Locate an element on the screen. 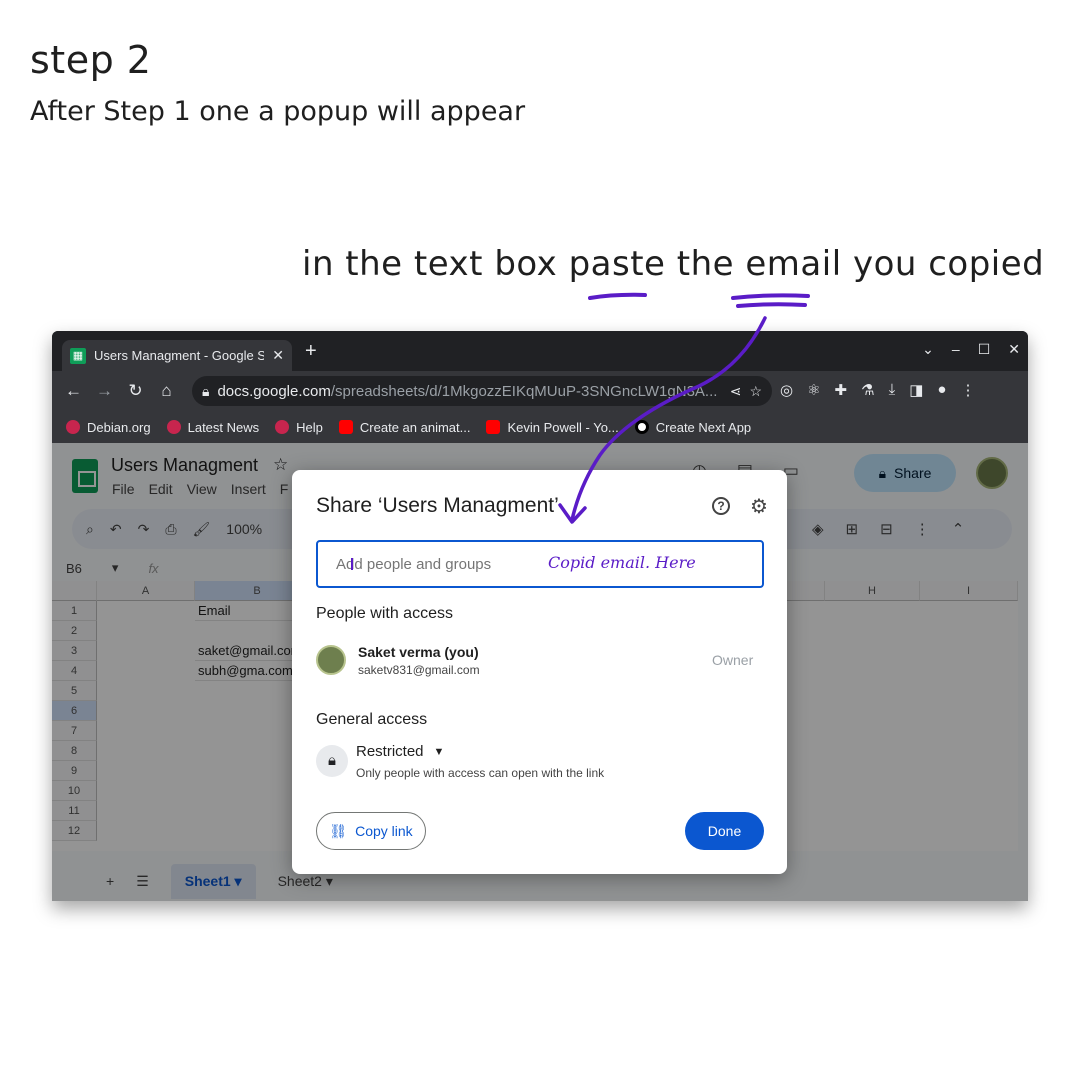  close-window-icon: ✕ is located at coordinates (1014, 349).